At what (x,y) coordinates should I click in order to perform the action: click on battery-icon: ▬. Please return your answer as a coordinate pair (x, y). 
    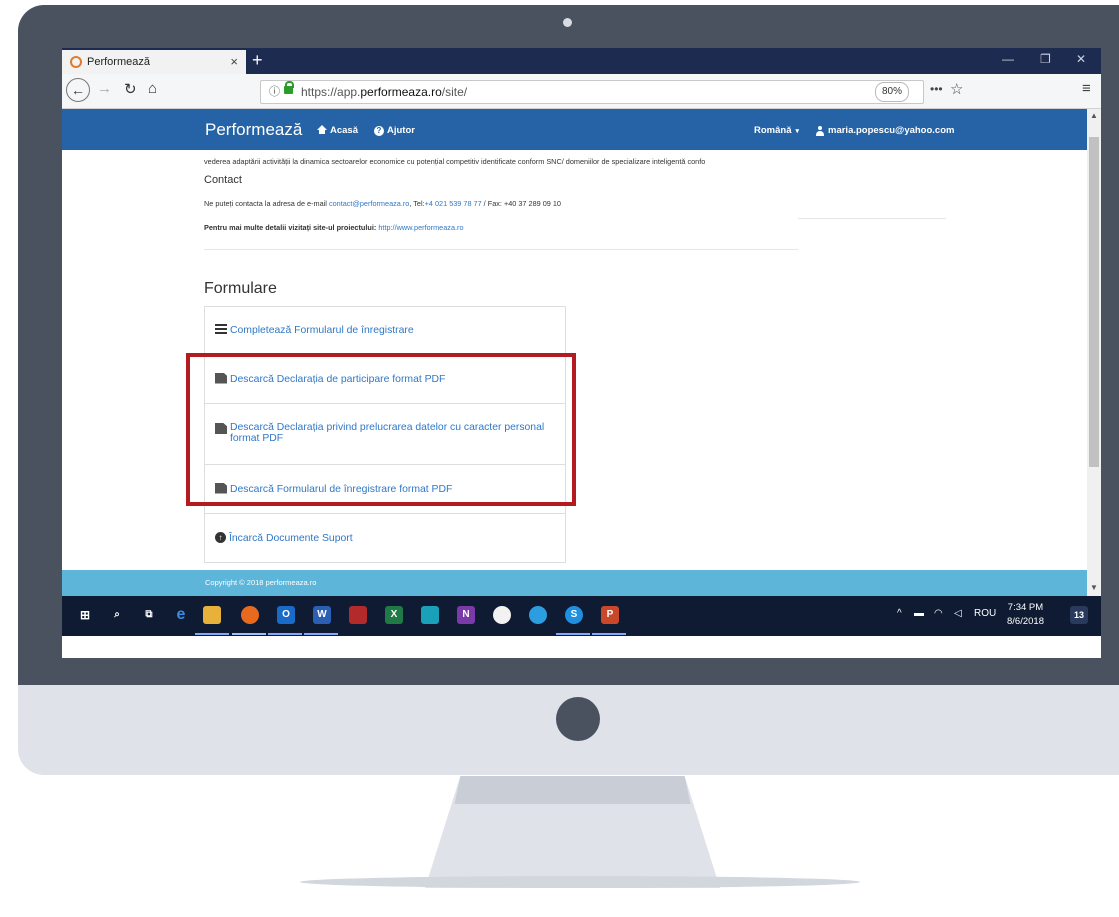
    Looking at the image, I should click on (919, 613).